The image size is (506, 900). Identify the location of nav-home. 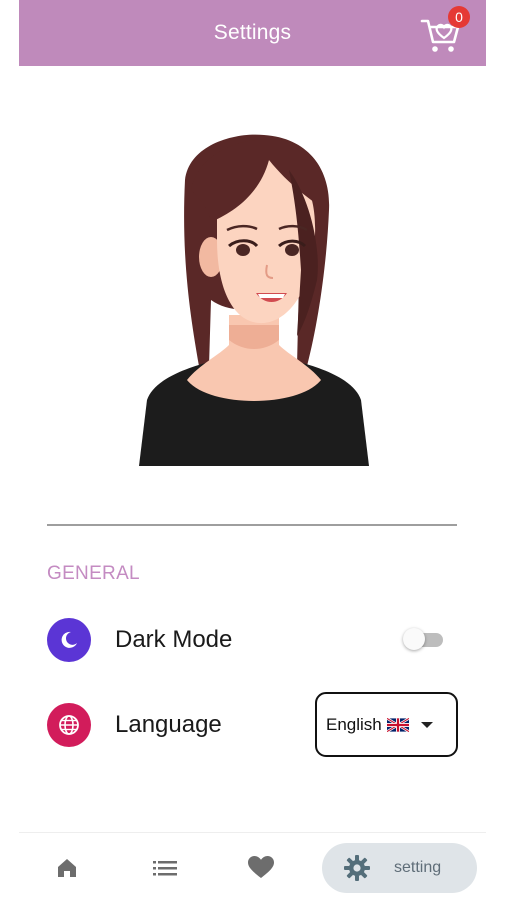
(67, 868).